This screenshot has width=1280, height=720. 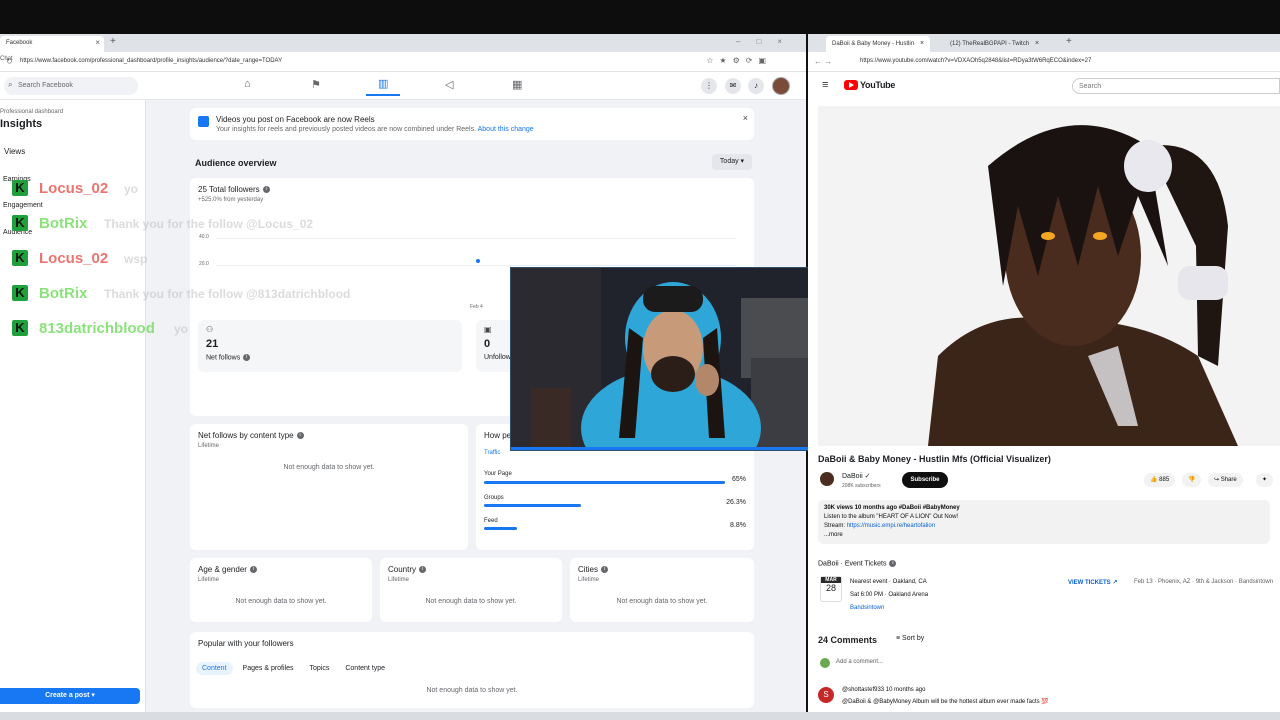 What do you see at coordinates (320, 668) in the screenshot?
I see `tab-topics: Topics` at bounding box center [320, 668].